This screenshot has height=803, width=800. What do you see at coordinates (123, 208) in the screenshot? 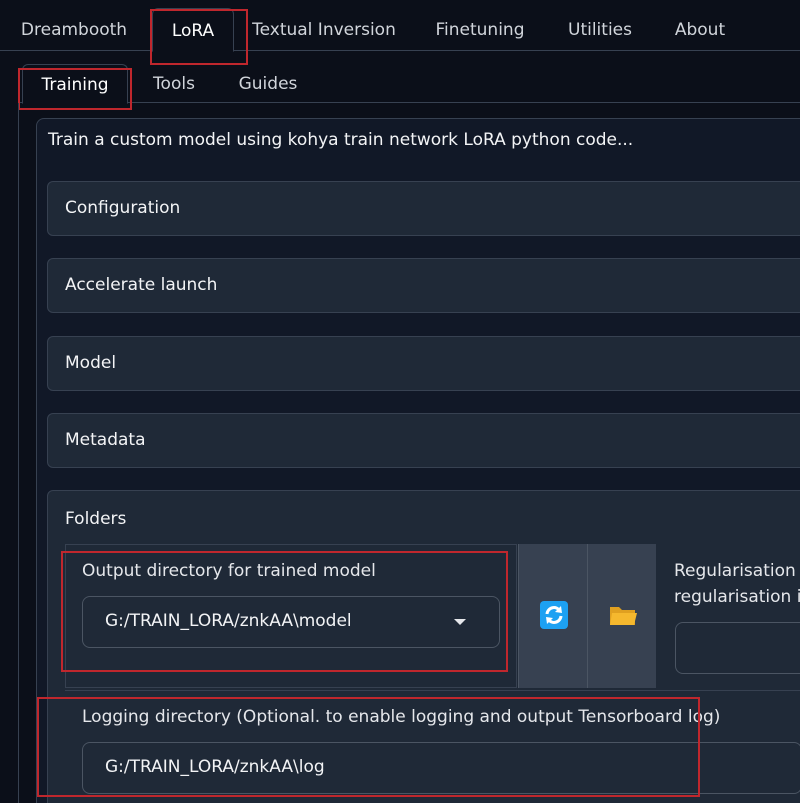
I see `accordion-label: Configuration` at bounding box center [123, 208].